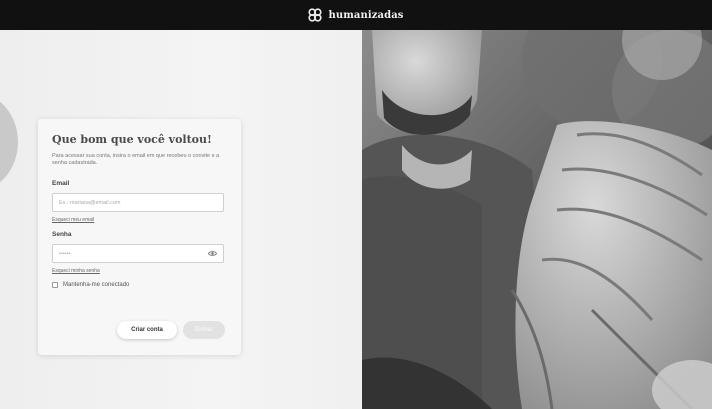 The width and height of the screenshot is (712, 409). I want to click on brand-name: humanizadas, so click(366, 15).